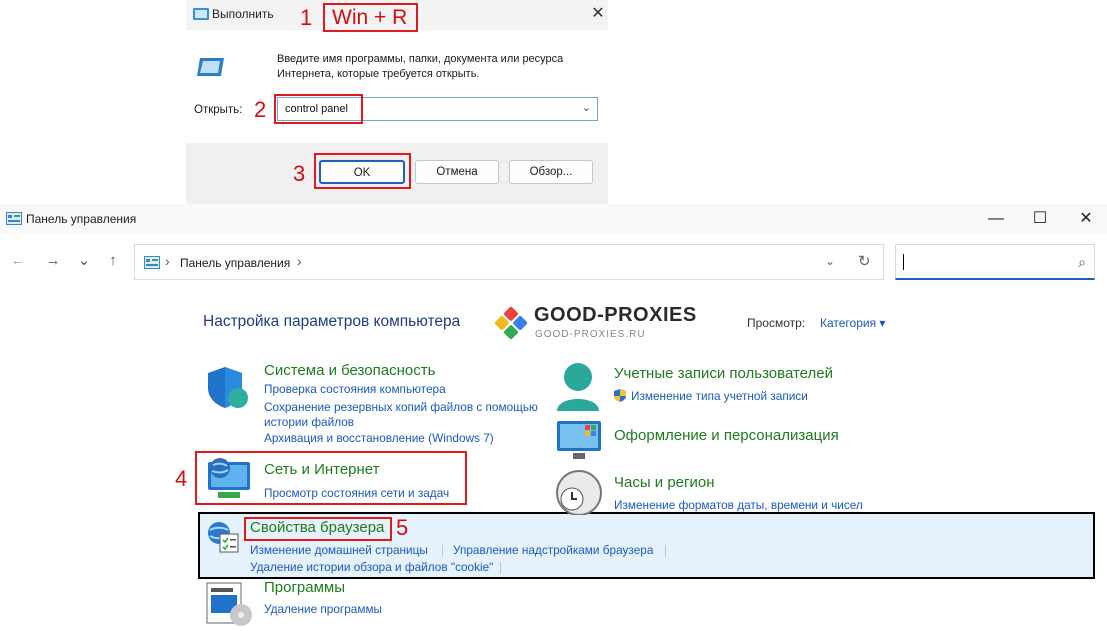  I want to click on minimize-icon: —, so click(996, 219).